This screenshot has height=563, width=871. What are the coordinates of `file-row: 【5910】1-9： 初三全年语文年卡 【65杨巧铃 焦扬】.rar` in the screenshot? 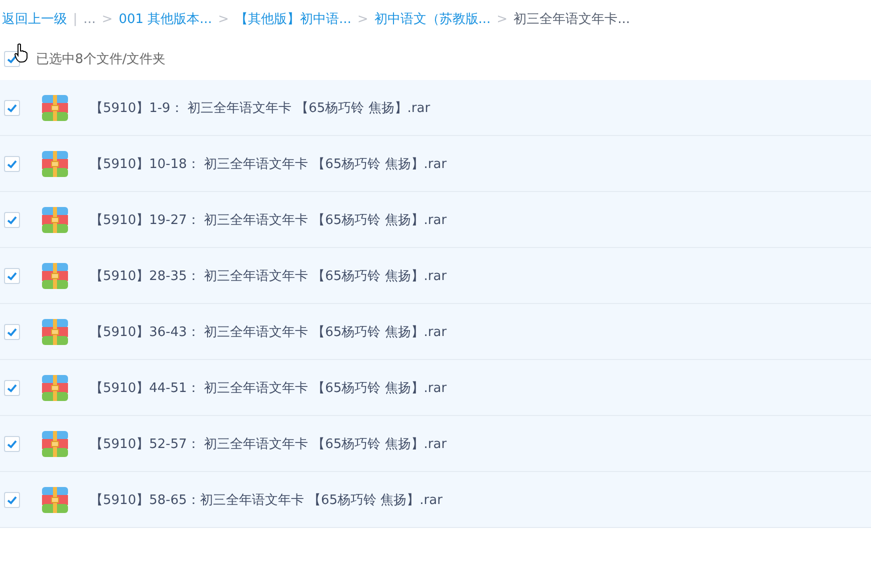 It's located at (435, 108).